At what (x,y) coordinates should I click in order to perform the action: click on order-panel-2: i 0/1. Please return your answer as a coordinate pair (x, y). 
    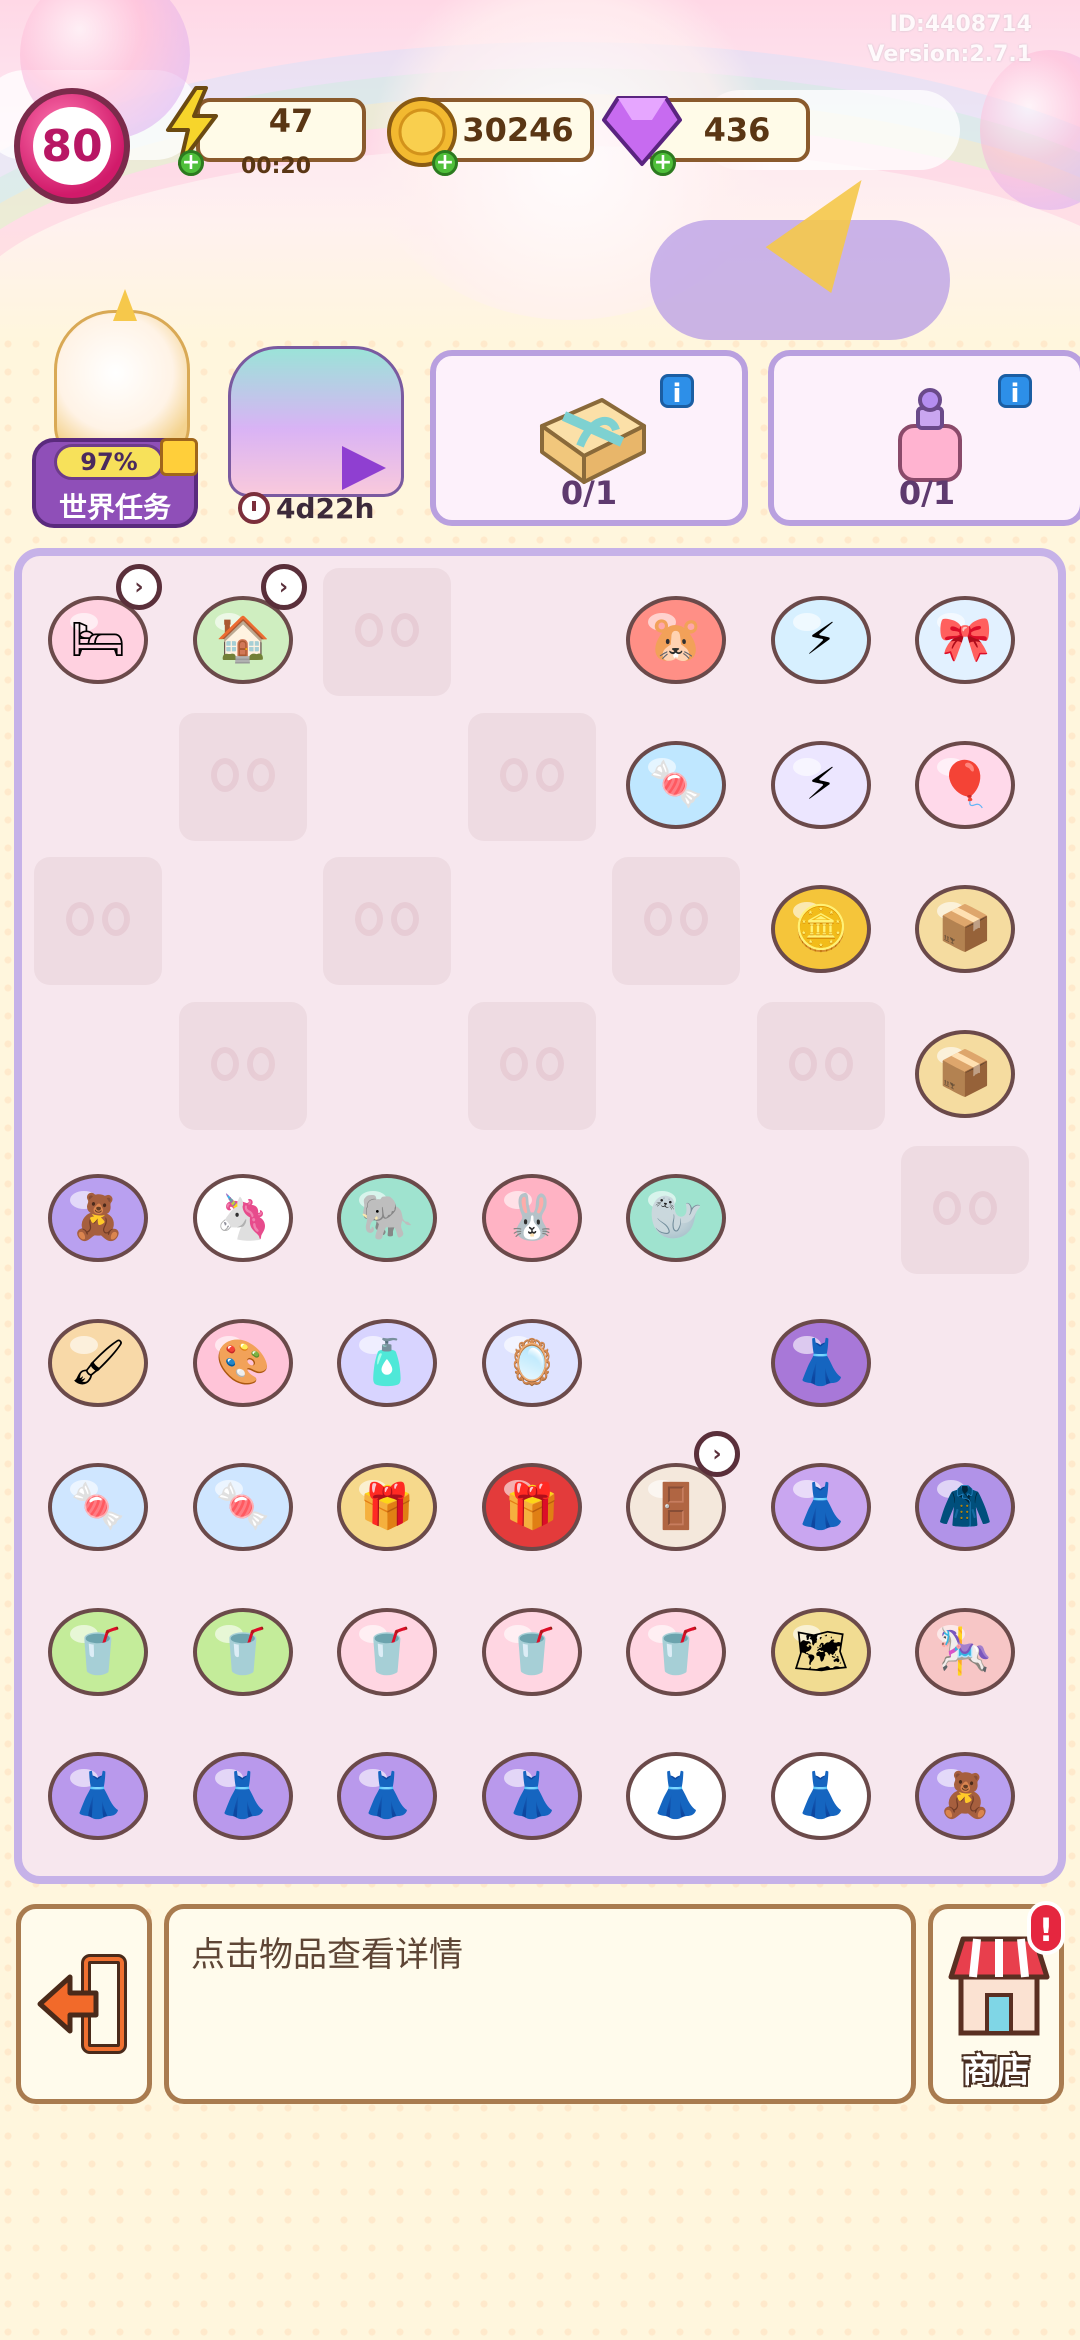
    Looking at the image, I should click on (924, 438).